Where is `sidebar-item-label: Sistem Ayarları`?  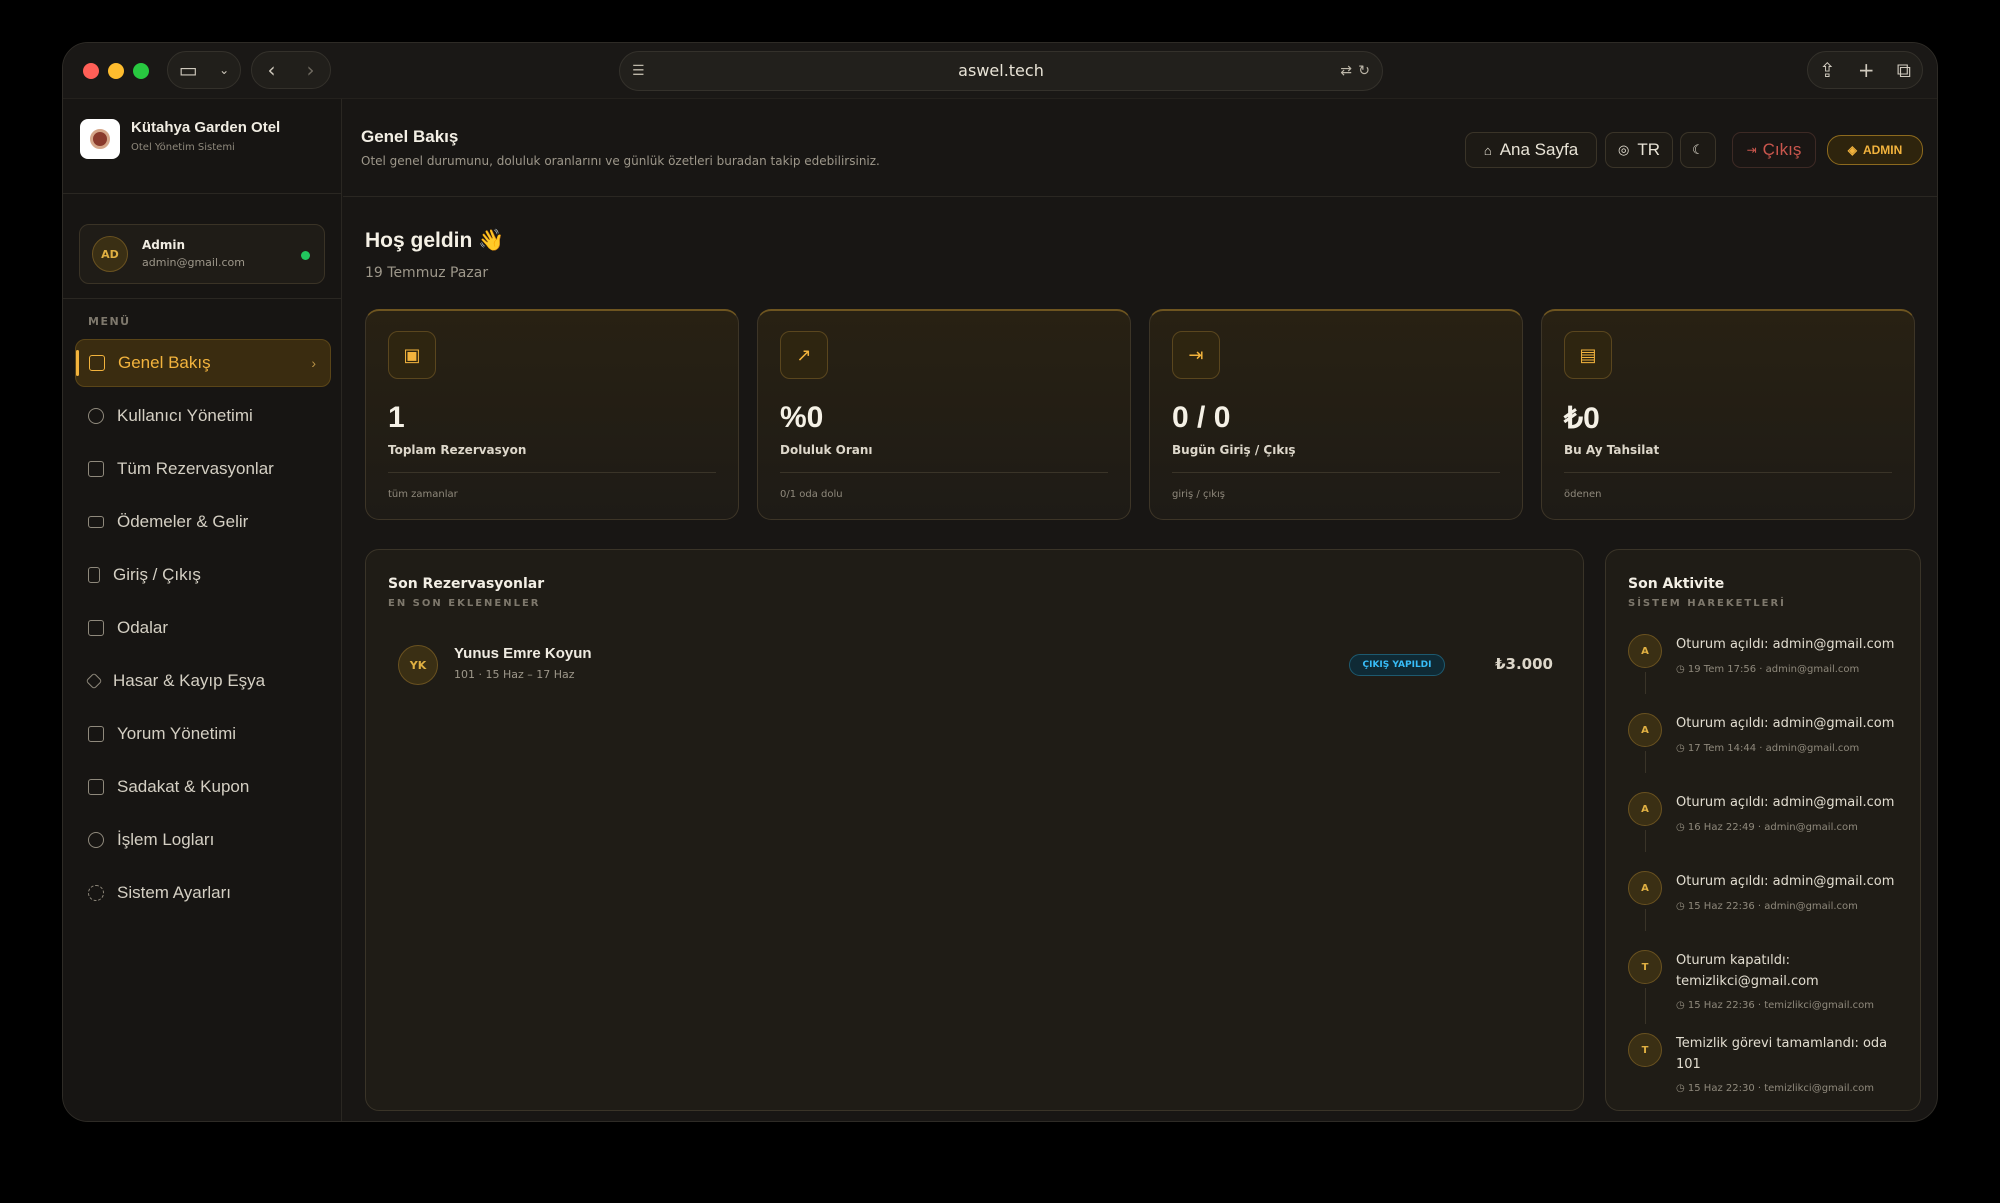 sidebar-item-label: Sistem Ayarları is located at coordinates (174, 892).